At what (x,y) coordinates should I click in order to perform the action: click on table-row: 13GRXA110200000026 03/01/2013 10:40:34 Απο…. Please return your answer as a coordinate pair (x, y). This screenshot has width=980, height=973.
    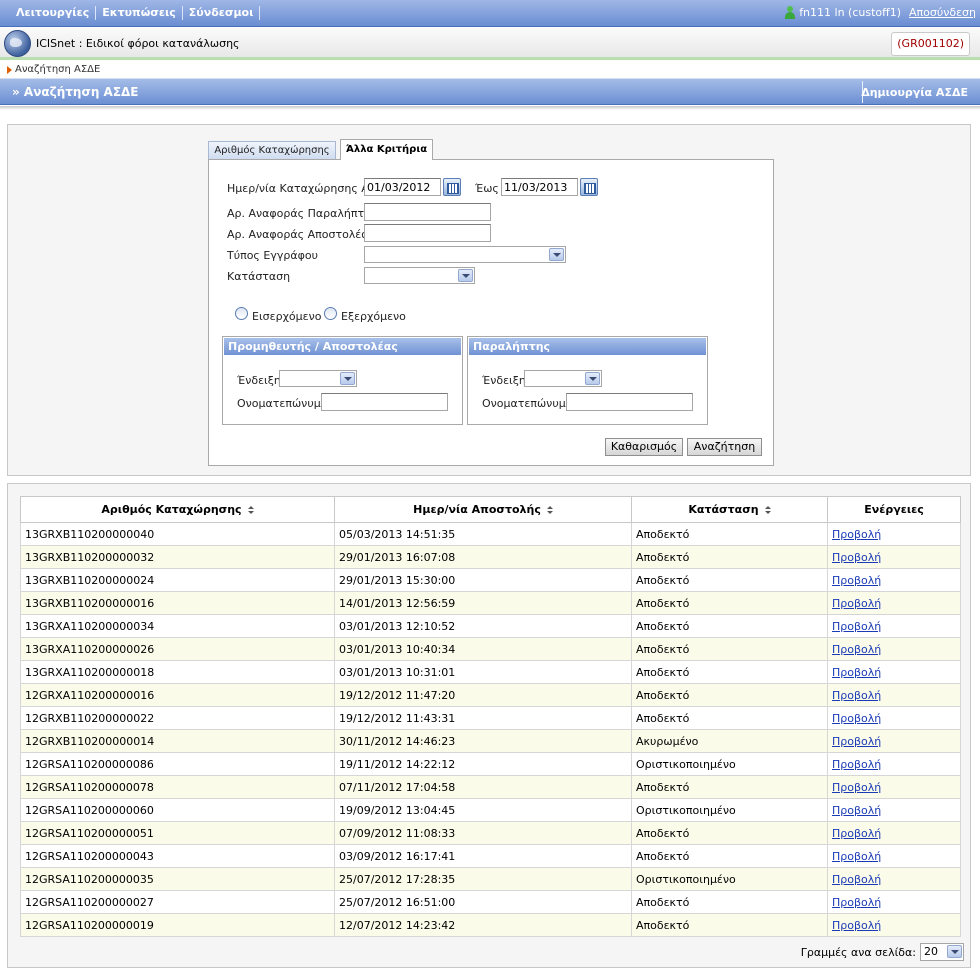
    Looking at the image, I should click on (490, 649).